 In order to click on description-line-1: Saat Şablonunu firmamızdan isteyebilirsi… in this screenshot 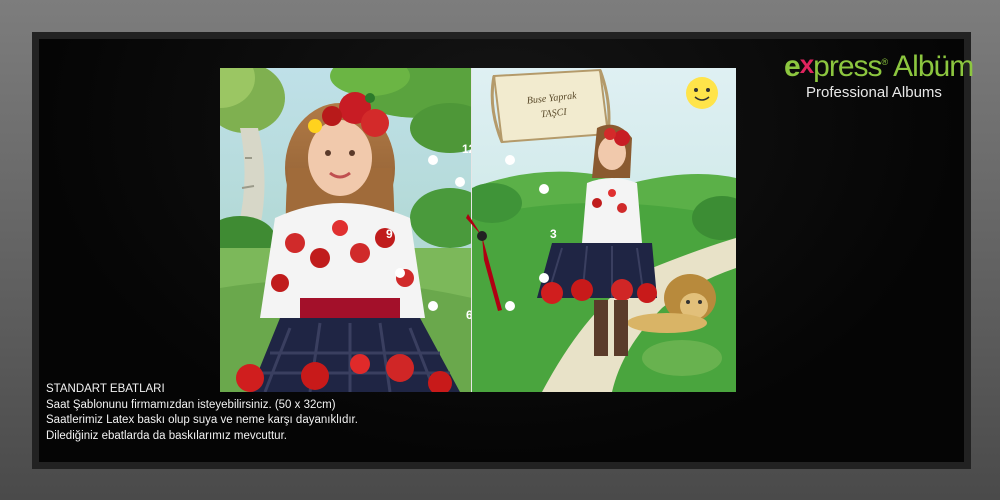, I will do `click(191, 404)`.